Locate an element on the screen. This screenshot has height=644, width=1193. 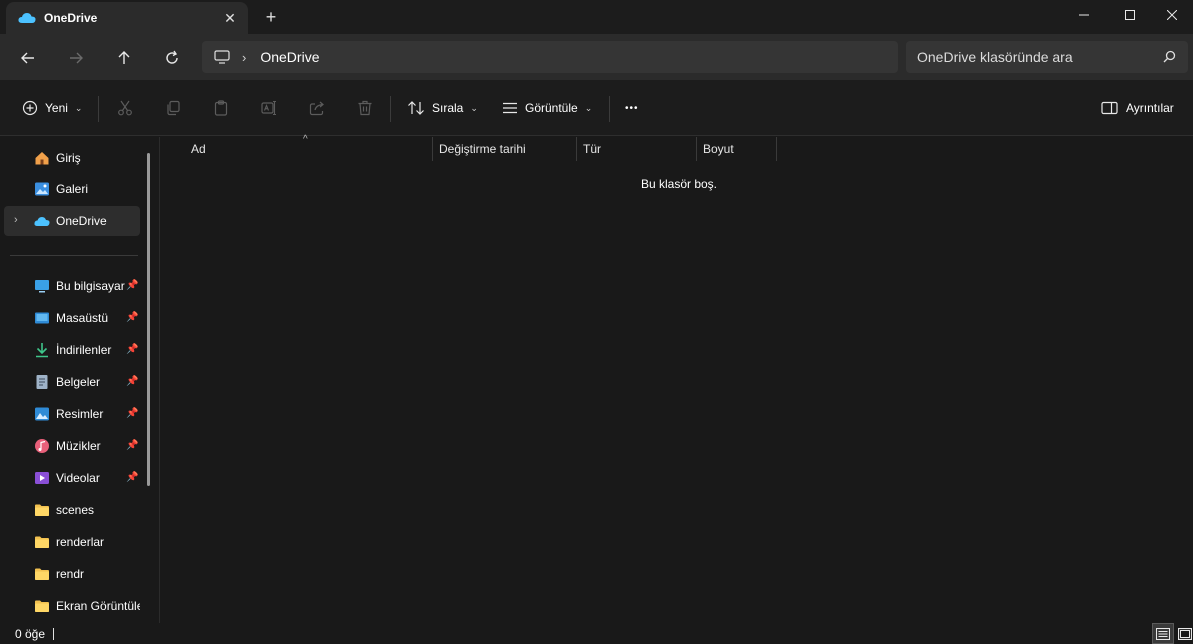
sidebar-label: OneDrive is located at coordinates (81, 221).